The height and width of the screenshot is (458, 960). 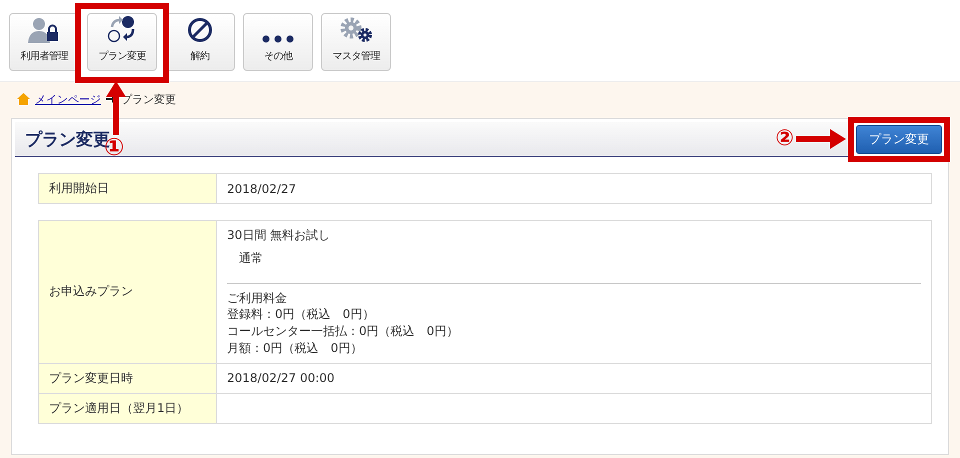 I want to click on user-lock-icon, so click(x=44, y=30).